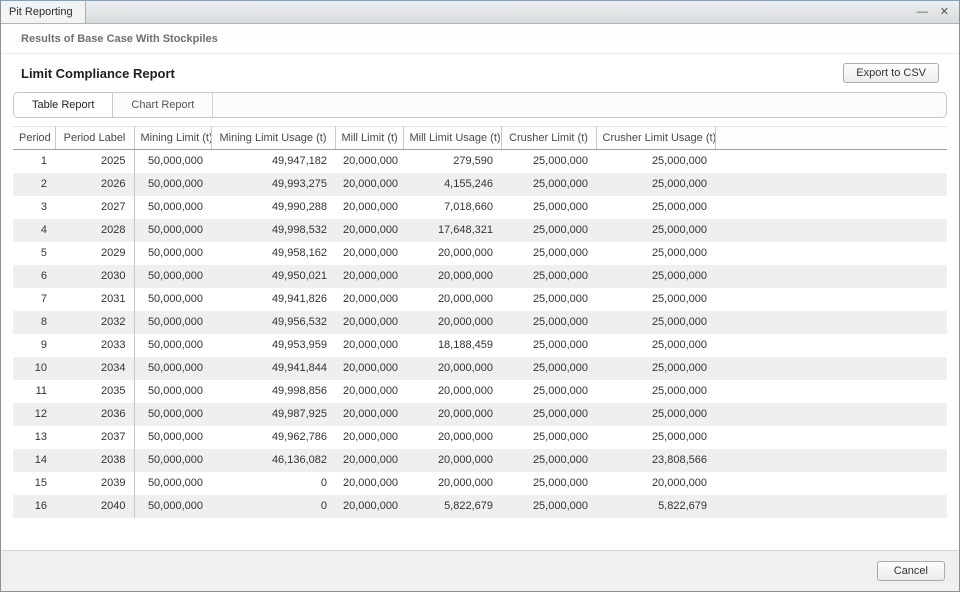 The image size is (960, 592). I want to click on cell: 49,941,844, so click(299, 368).